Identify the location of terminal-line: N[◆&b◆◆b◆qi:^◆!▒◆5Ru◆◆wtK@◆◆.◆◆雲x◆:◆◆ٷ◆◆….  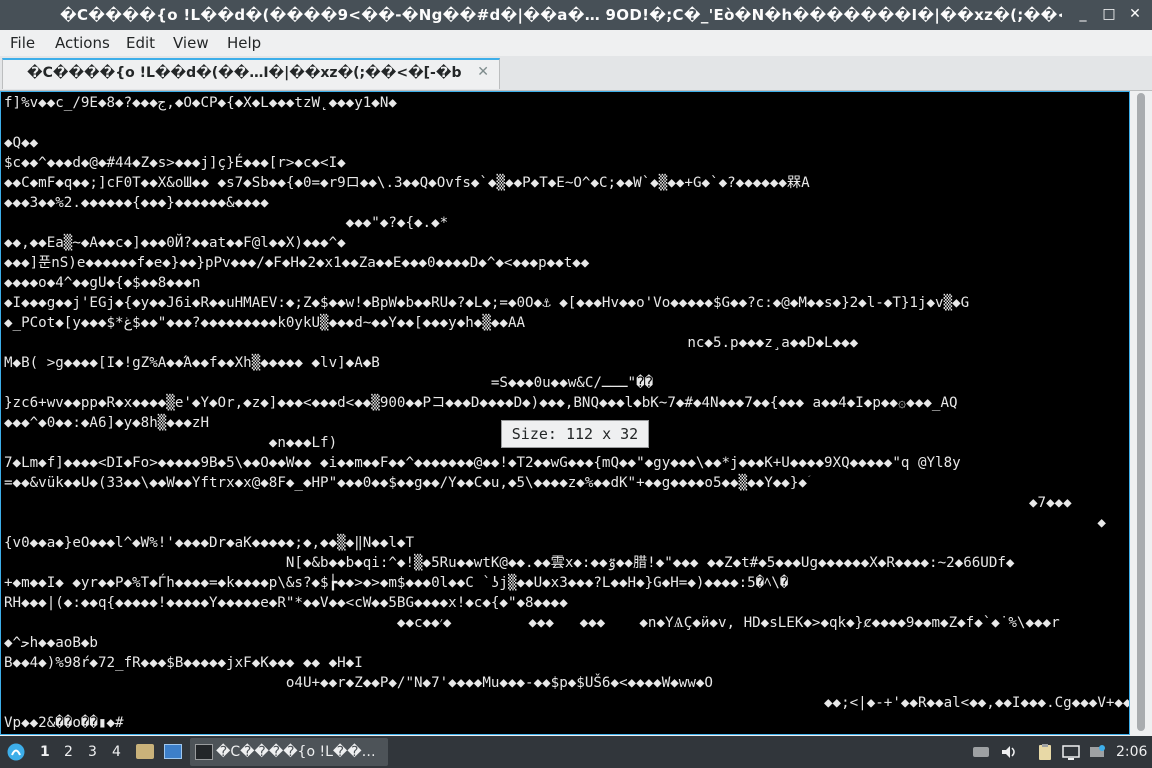
(509, 563).